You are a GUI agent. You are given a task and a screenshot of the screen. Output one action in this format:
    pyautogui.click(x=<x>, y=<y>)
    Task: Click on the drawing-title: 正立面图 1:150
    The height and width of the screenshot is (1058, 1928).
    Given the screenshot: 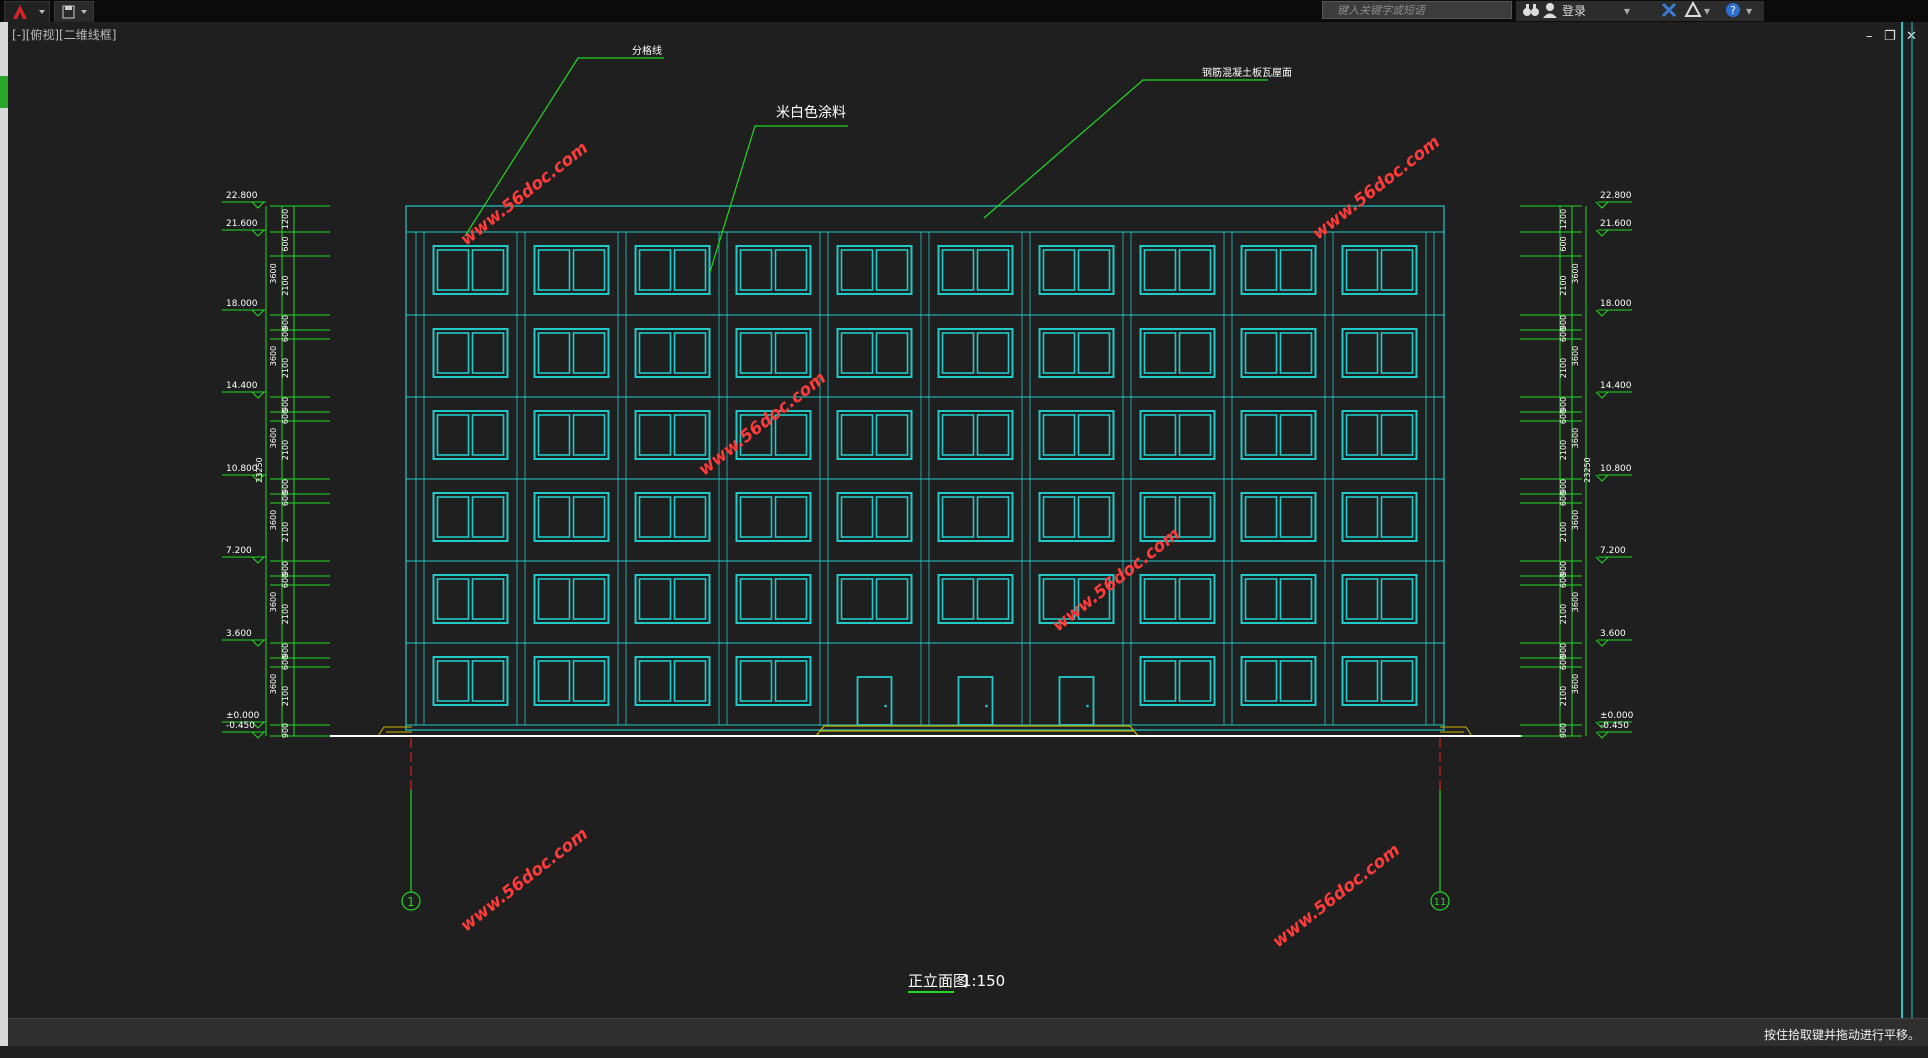 What is the action you would take?
    pyautogui.click(x=956, y=982)
    